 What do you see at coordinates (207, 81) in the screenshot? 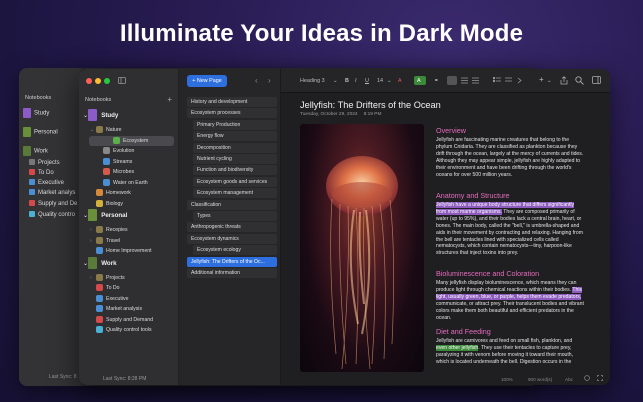
I see `new-page-button: + New Page` at bounding box center [207, 81].